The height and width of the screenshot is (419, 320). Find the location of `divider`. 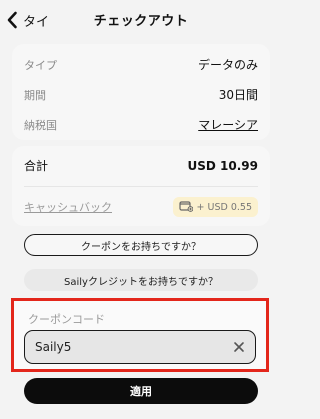

divider is located at coordinates (141, 186).